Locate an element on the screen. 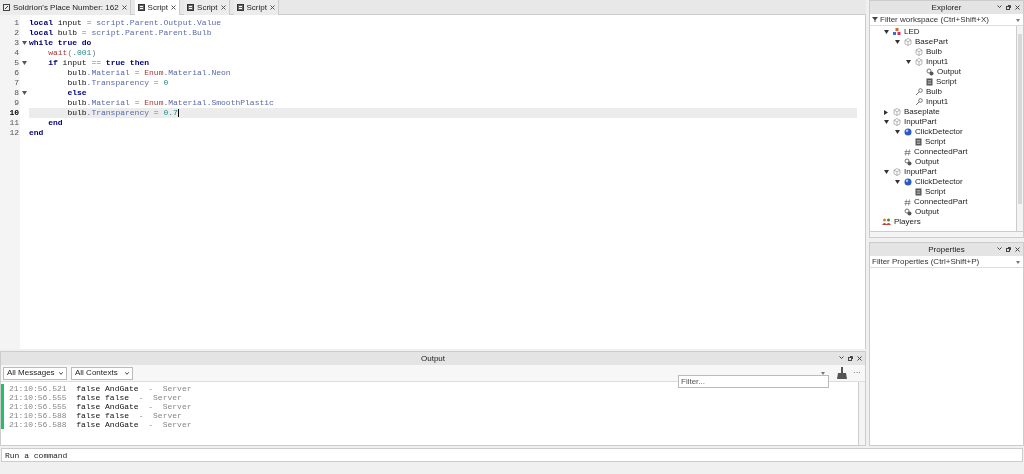  players-icon is located at coordinates (886, 222).